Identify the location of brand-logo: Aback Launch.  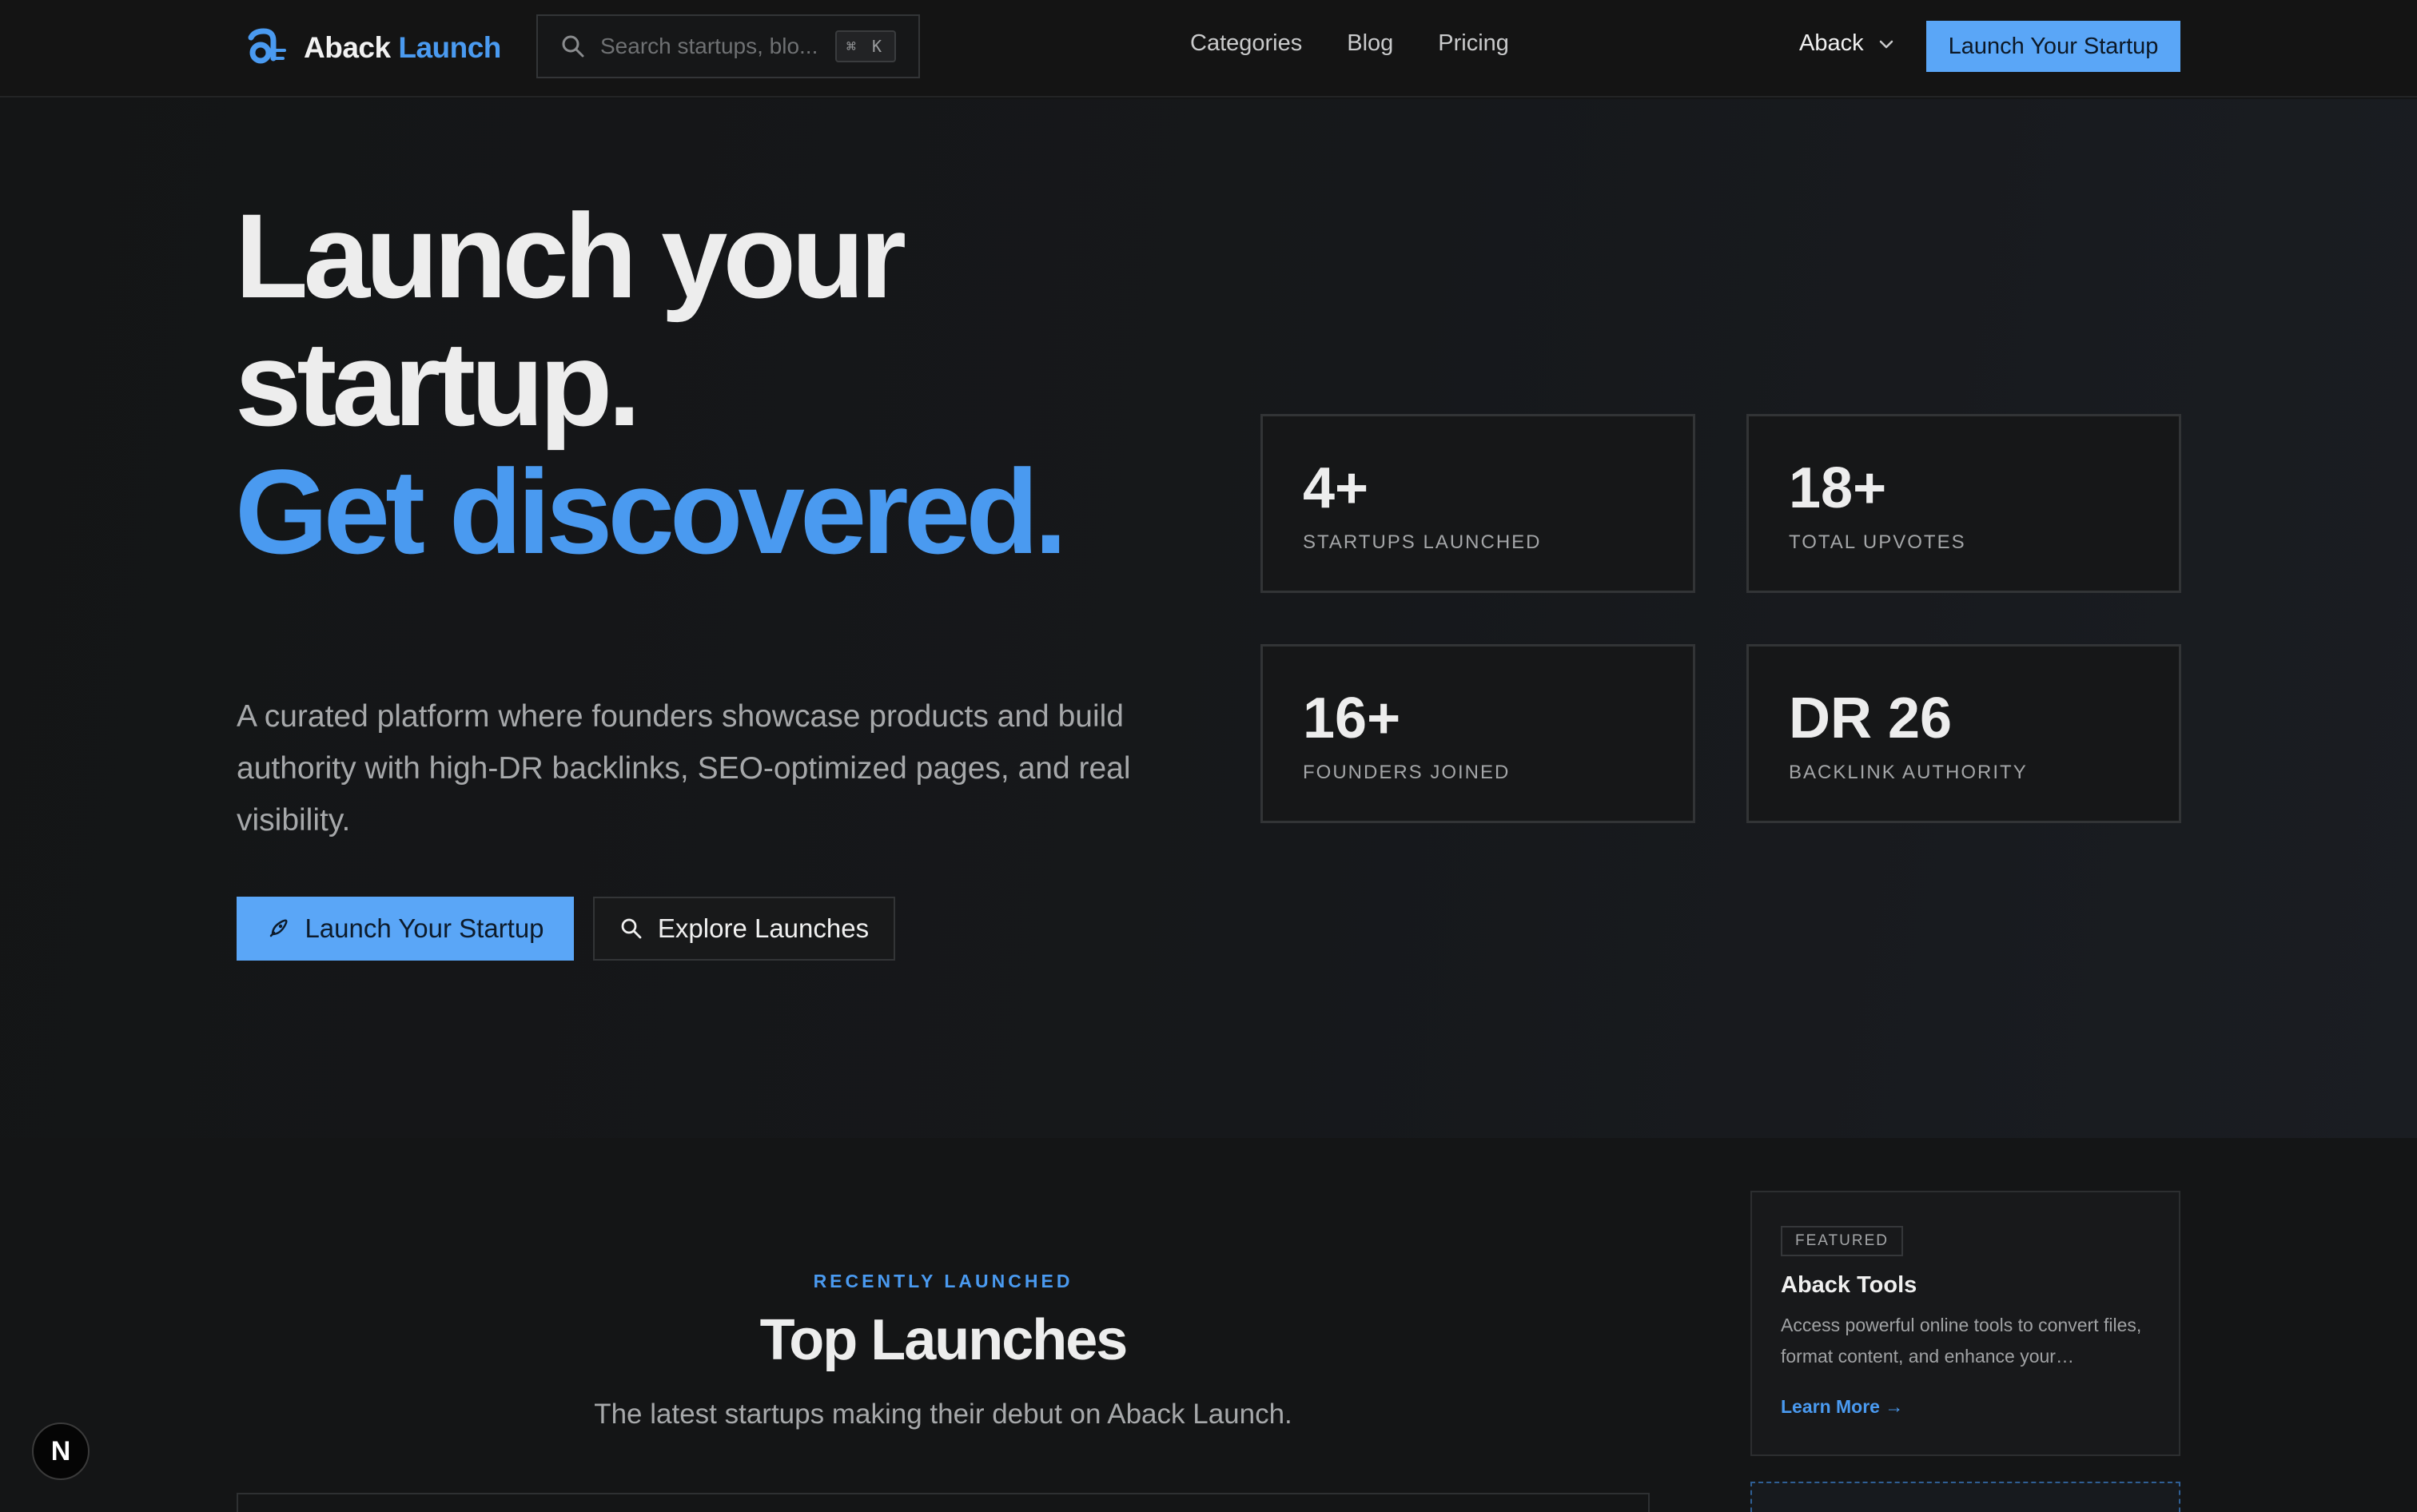
(372, 48).